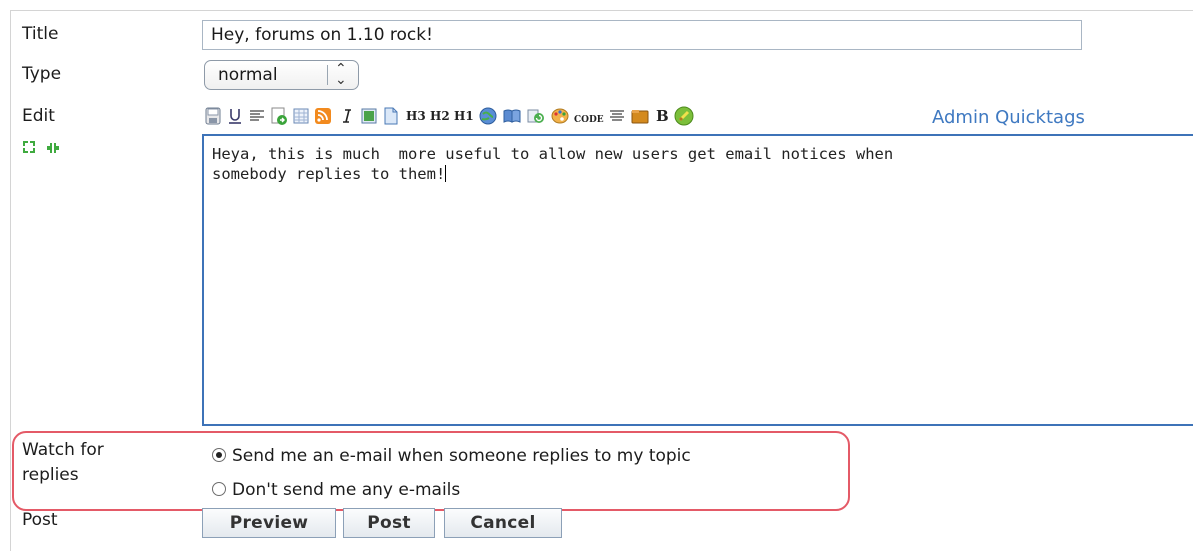 This screenshot has height=551, width=1193. I want to click on image-icon, so click(369, 116).